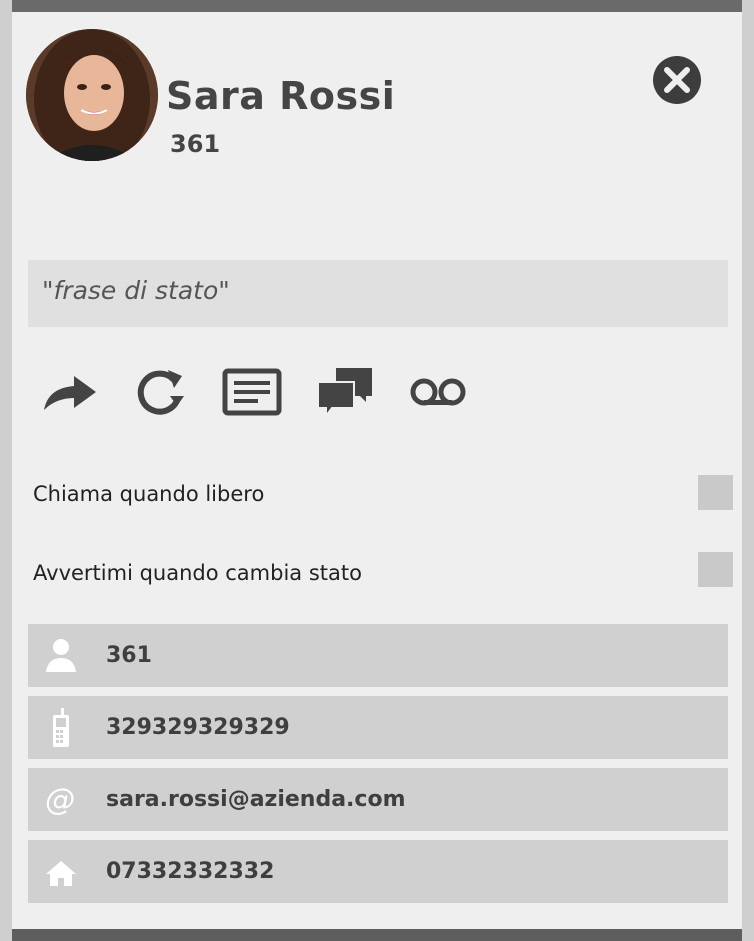  What do you see at coordinates (715, 492) in the screenshot?
I see `call-when-free-checkbox` at bounding box center [715, 492].